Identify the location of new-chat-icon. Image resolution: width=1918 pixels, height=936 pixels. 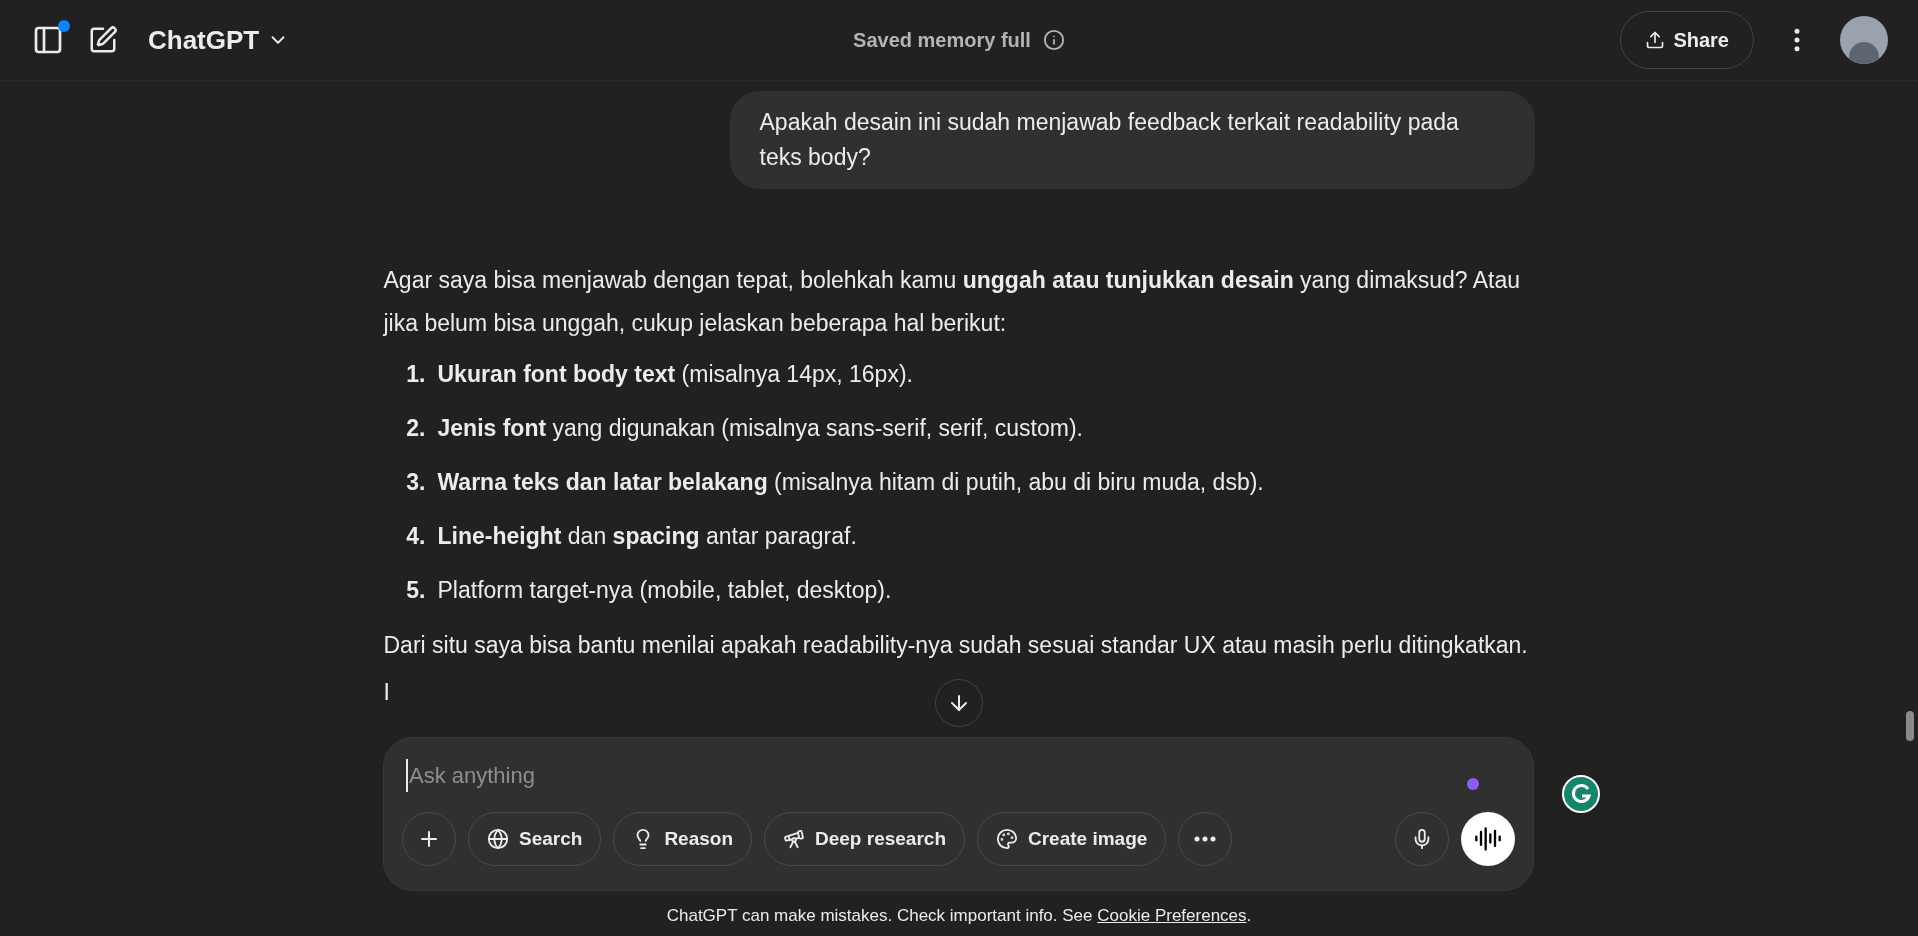
(103, 40).